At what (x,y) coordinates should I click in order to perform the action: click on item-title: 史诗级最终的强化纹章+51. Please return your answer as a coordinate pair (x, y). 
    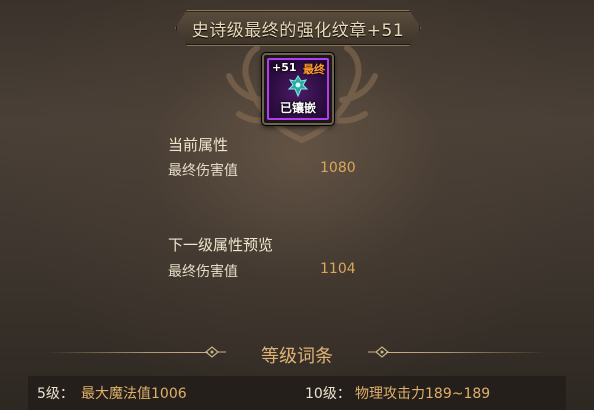
    Looking at the image, I should click on (298, 30).